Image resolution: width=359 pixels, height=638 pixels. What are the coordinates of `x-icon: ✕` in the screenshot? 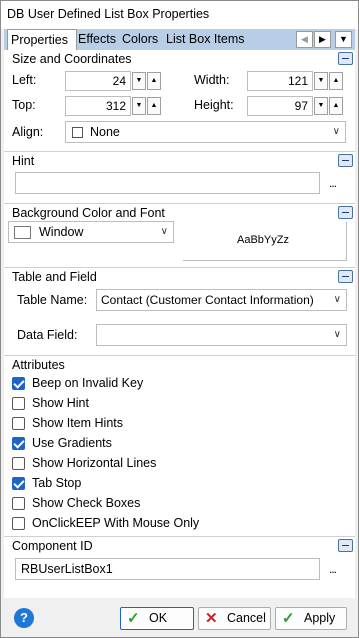 It's located at (211, 618).